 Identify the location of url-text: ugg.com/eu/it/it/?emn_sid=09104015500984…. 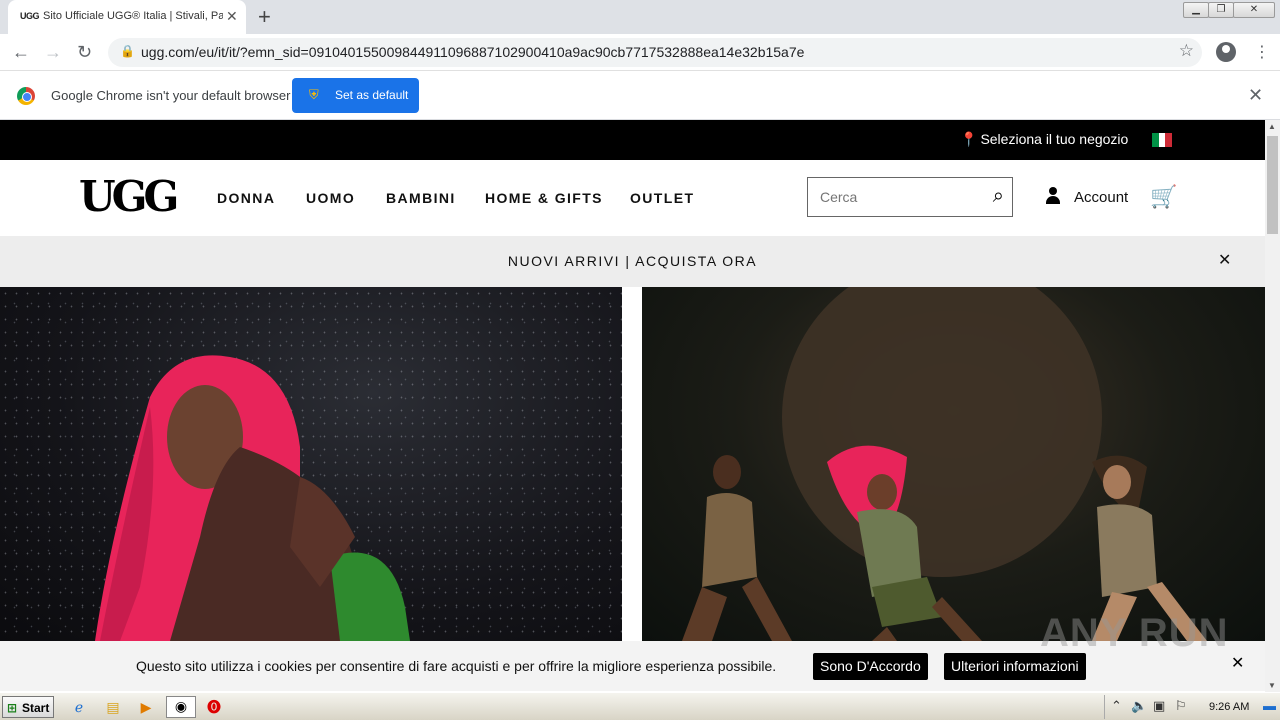
(472, 52).